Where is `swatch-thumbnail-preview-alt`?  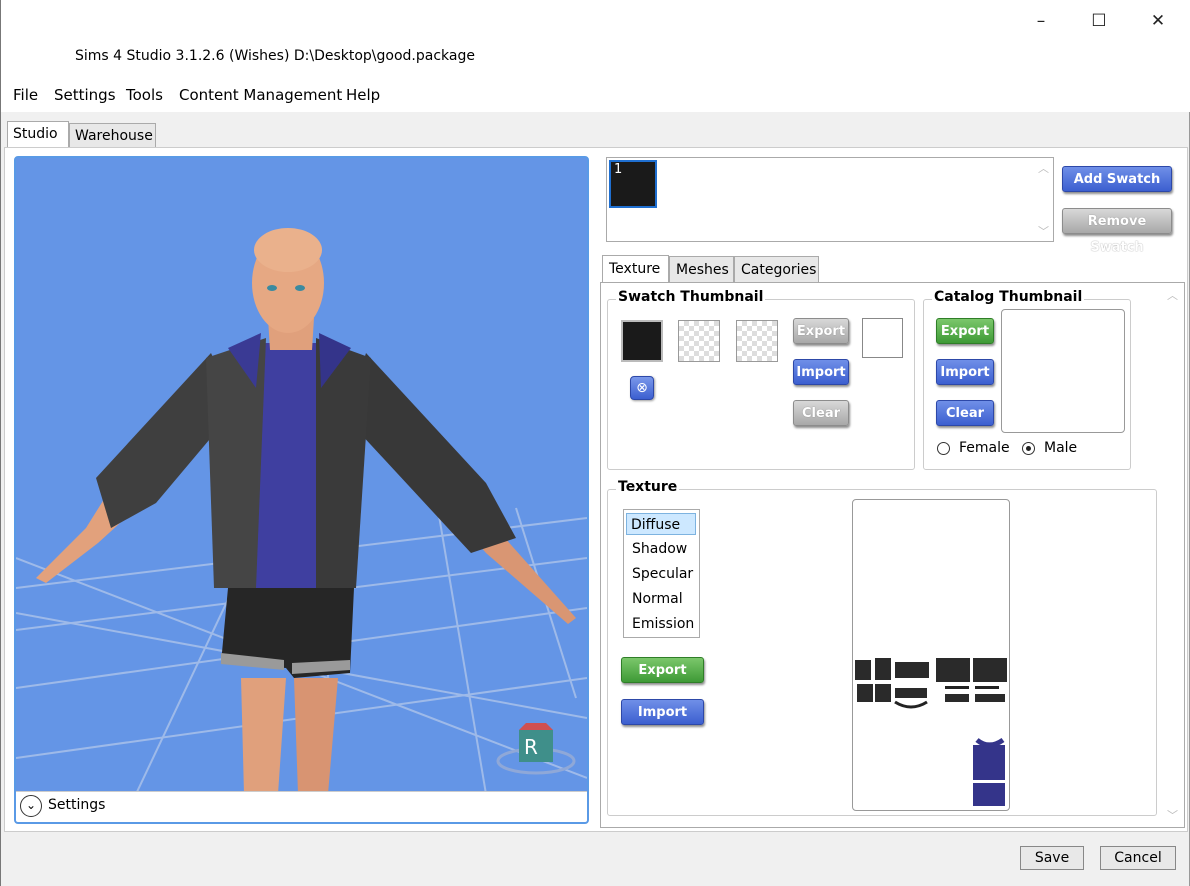 swatch-thumbnail-preview-alt is located at coordinates (757, 341).